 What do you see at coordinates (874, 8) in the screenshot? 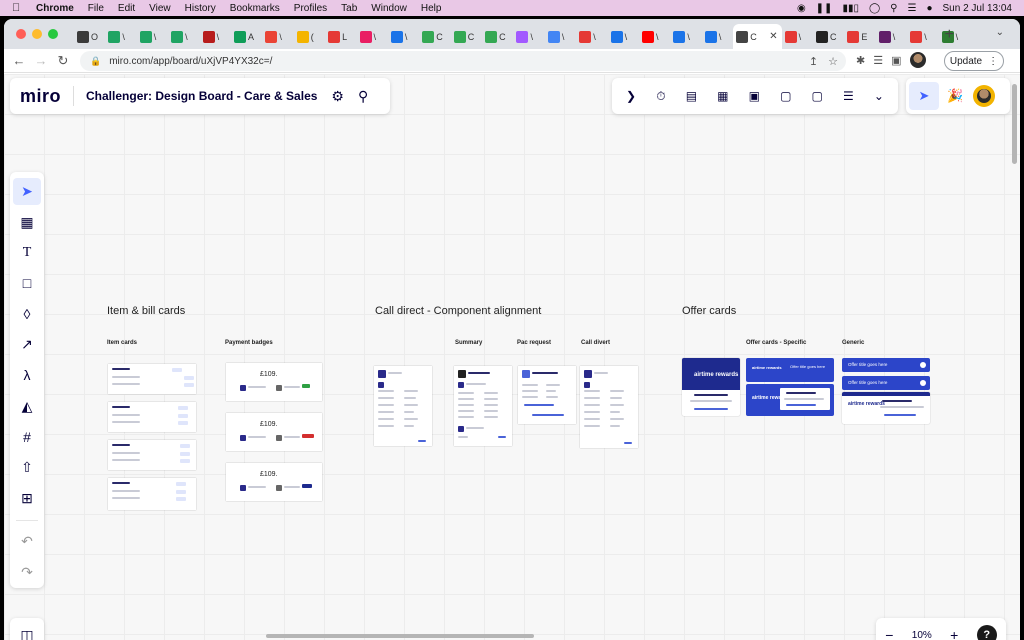
I see `wifi-icon: ◯` at bounding box center [874, 8].